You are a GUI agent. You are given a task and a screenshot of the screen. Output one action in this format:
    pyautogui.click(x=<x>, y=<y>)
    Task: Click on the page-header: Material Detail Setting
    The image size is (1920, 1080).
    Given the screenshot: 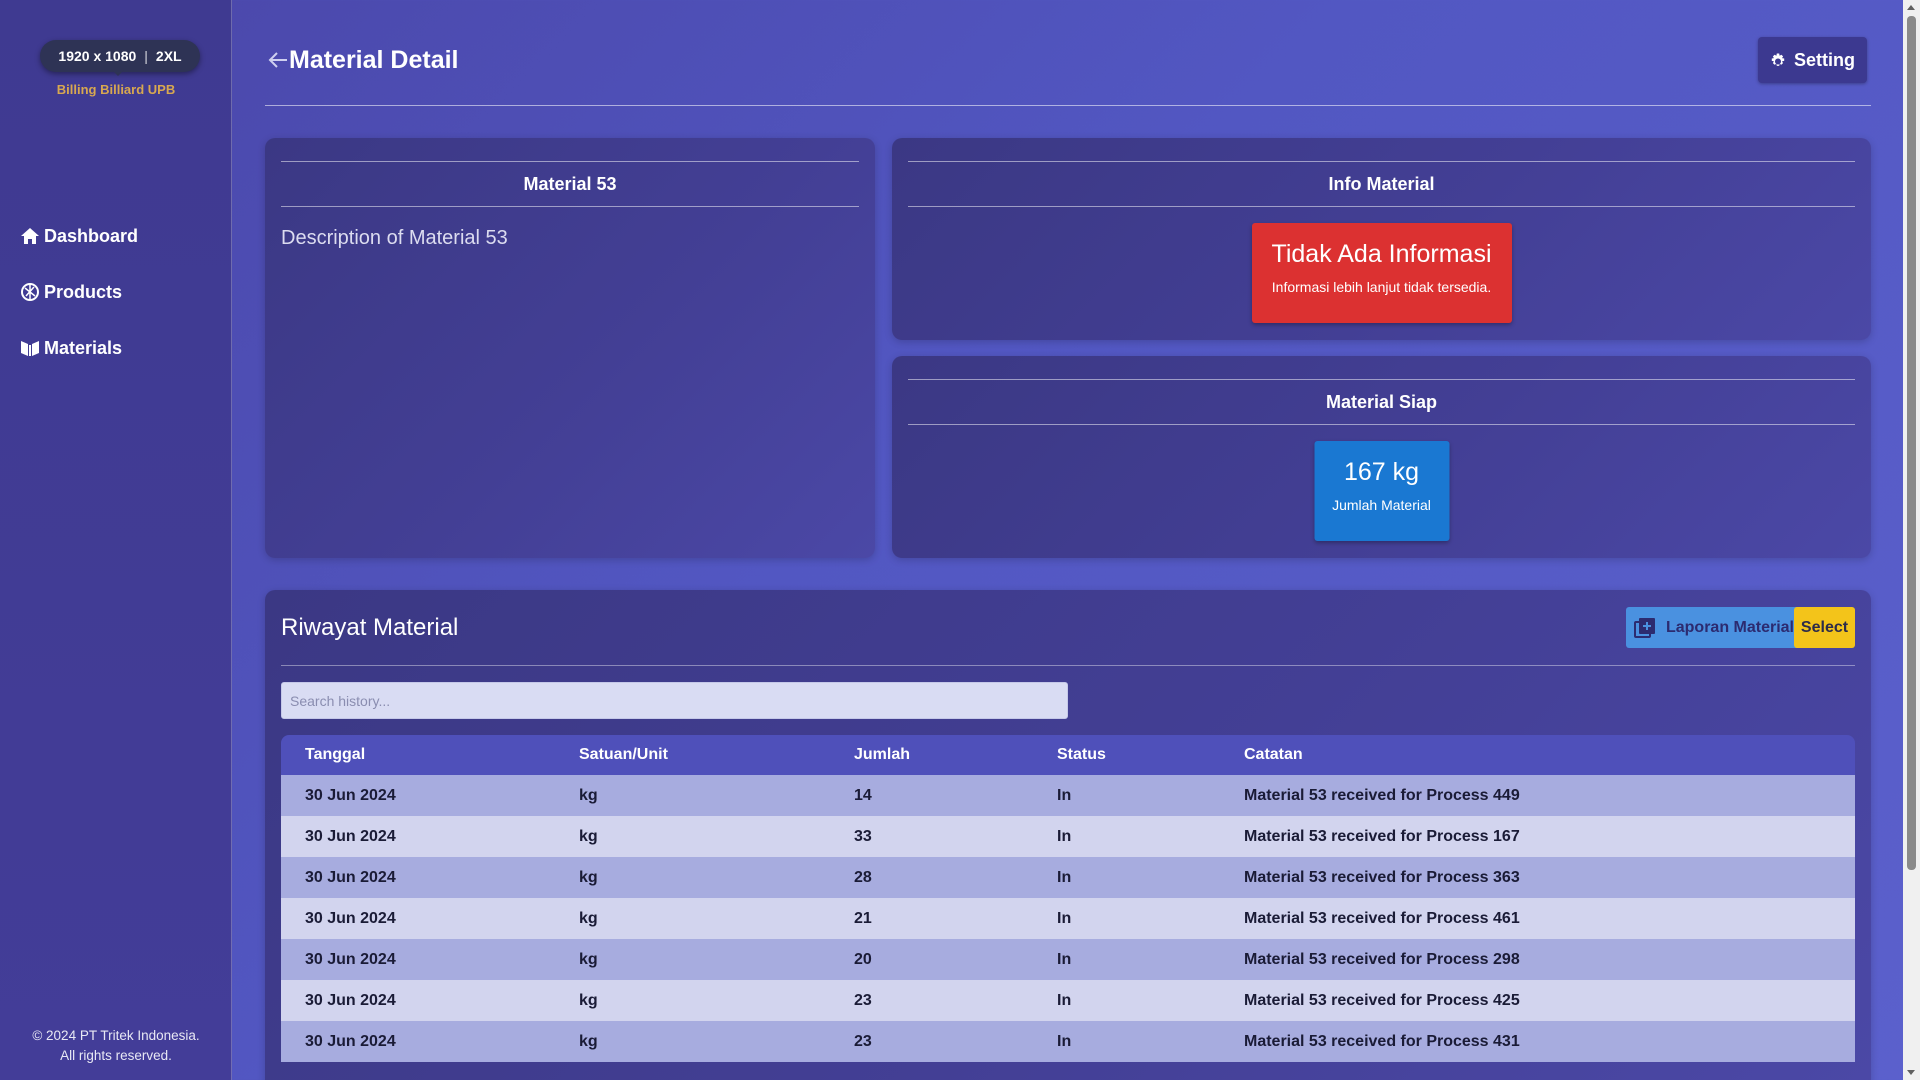 What is the action you would take?
    pyautogui.click(x=1068, y=53)
    